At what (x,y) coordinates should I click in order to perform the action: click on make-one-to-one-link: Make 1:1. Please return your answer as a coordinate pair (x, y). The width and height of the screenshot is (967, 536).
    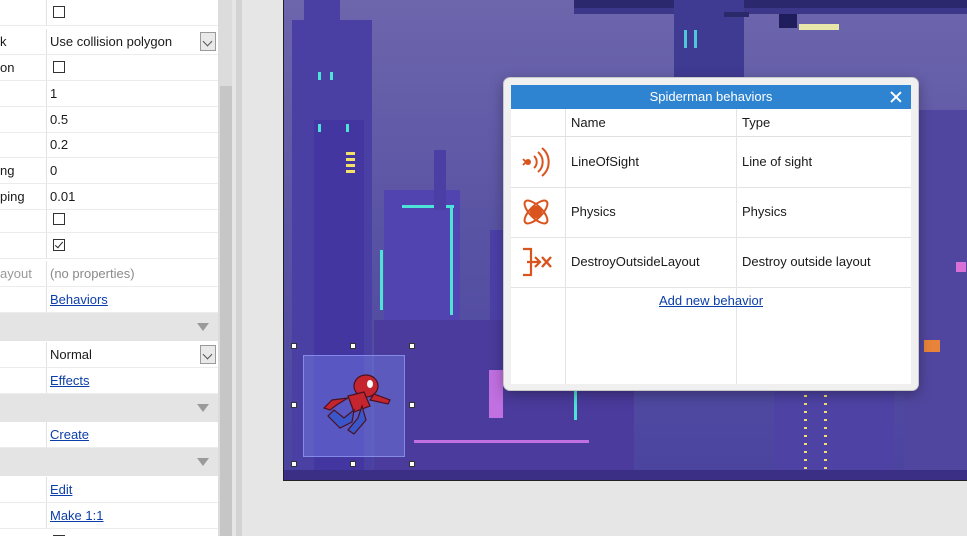
    Looking at the image, I should click on (76, 515).